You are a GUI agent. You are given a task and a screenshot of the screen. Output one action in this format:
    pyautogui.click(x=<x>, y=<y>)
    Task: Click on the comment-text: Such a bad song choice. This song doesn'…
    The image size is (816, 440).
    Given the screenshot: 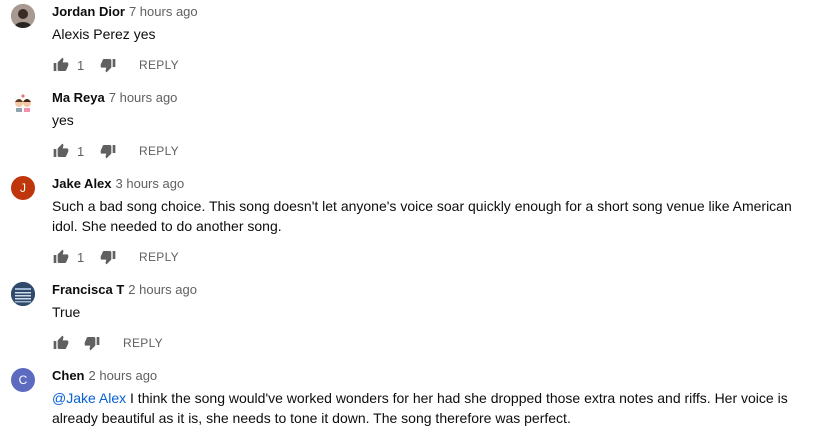 What is the action you would take?
    pyautogui.click(x=424, y=216)
    